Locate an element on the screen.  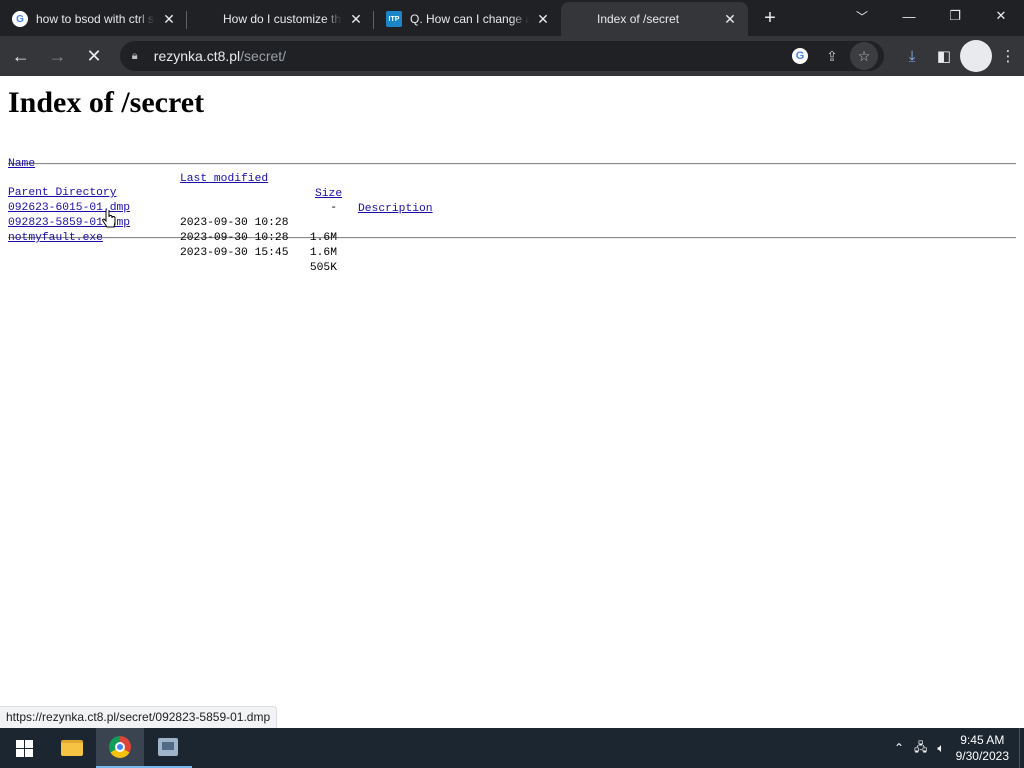
minimize-button: — is located at coordinates (909, 16).